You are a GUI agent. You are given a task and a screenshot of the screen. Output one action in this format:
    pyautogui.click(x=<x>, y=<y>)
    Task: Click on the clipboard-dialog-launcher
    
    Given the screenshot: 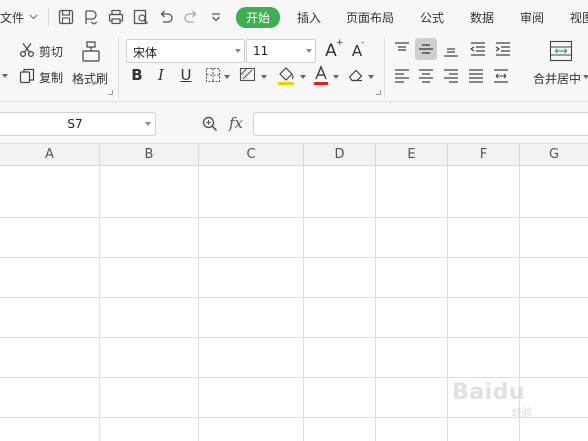 What is the action you would take?
    pyautogui.click(x=110, y=92)
    